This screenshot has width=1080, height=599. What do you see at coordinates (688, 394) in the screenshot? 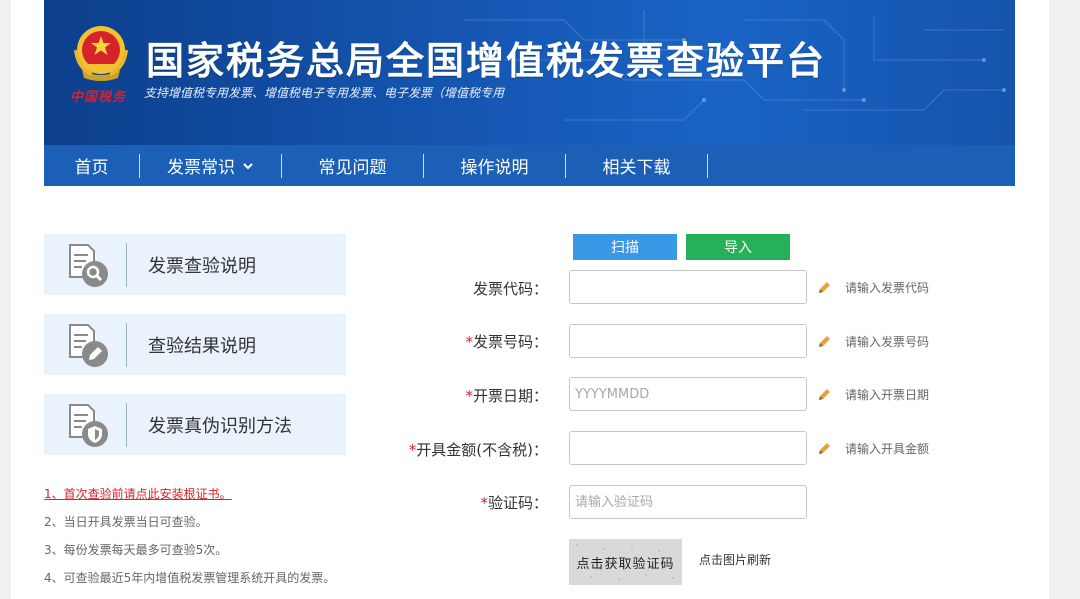
I see `issue-date-input` at bounding box center [688, 394].